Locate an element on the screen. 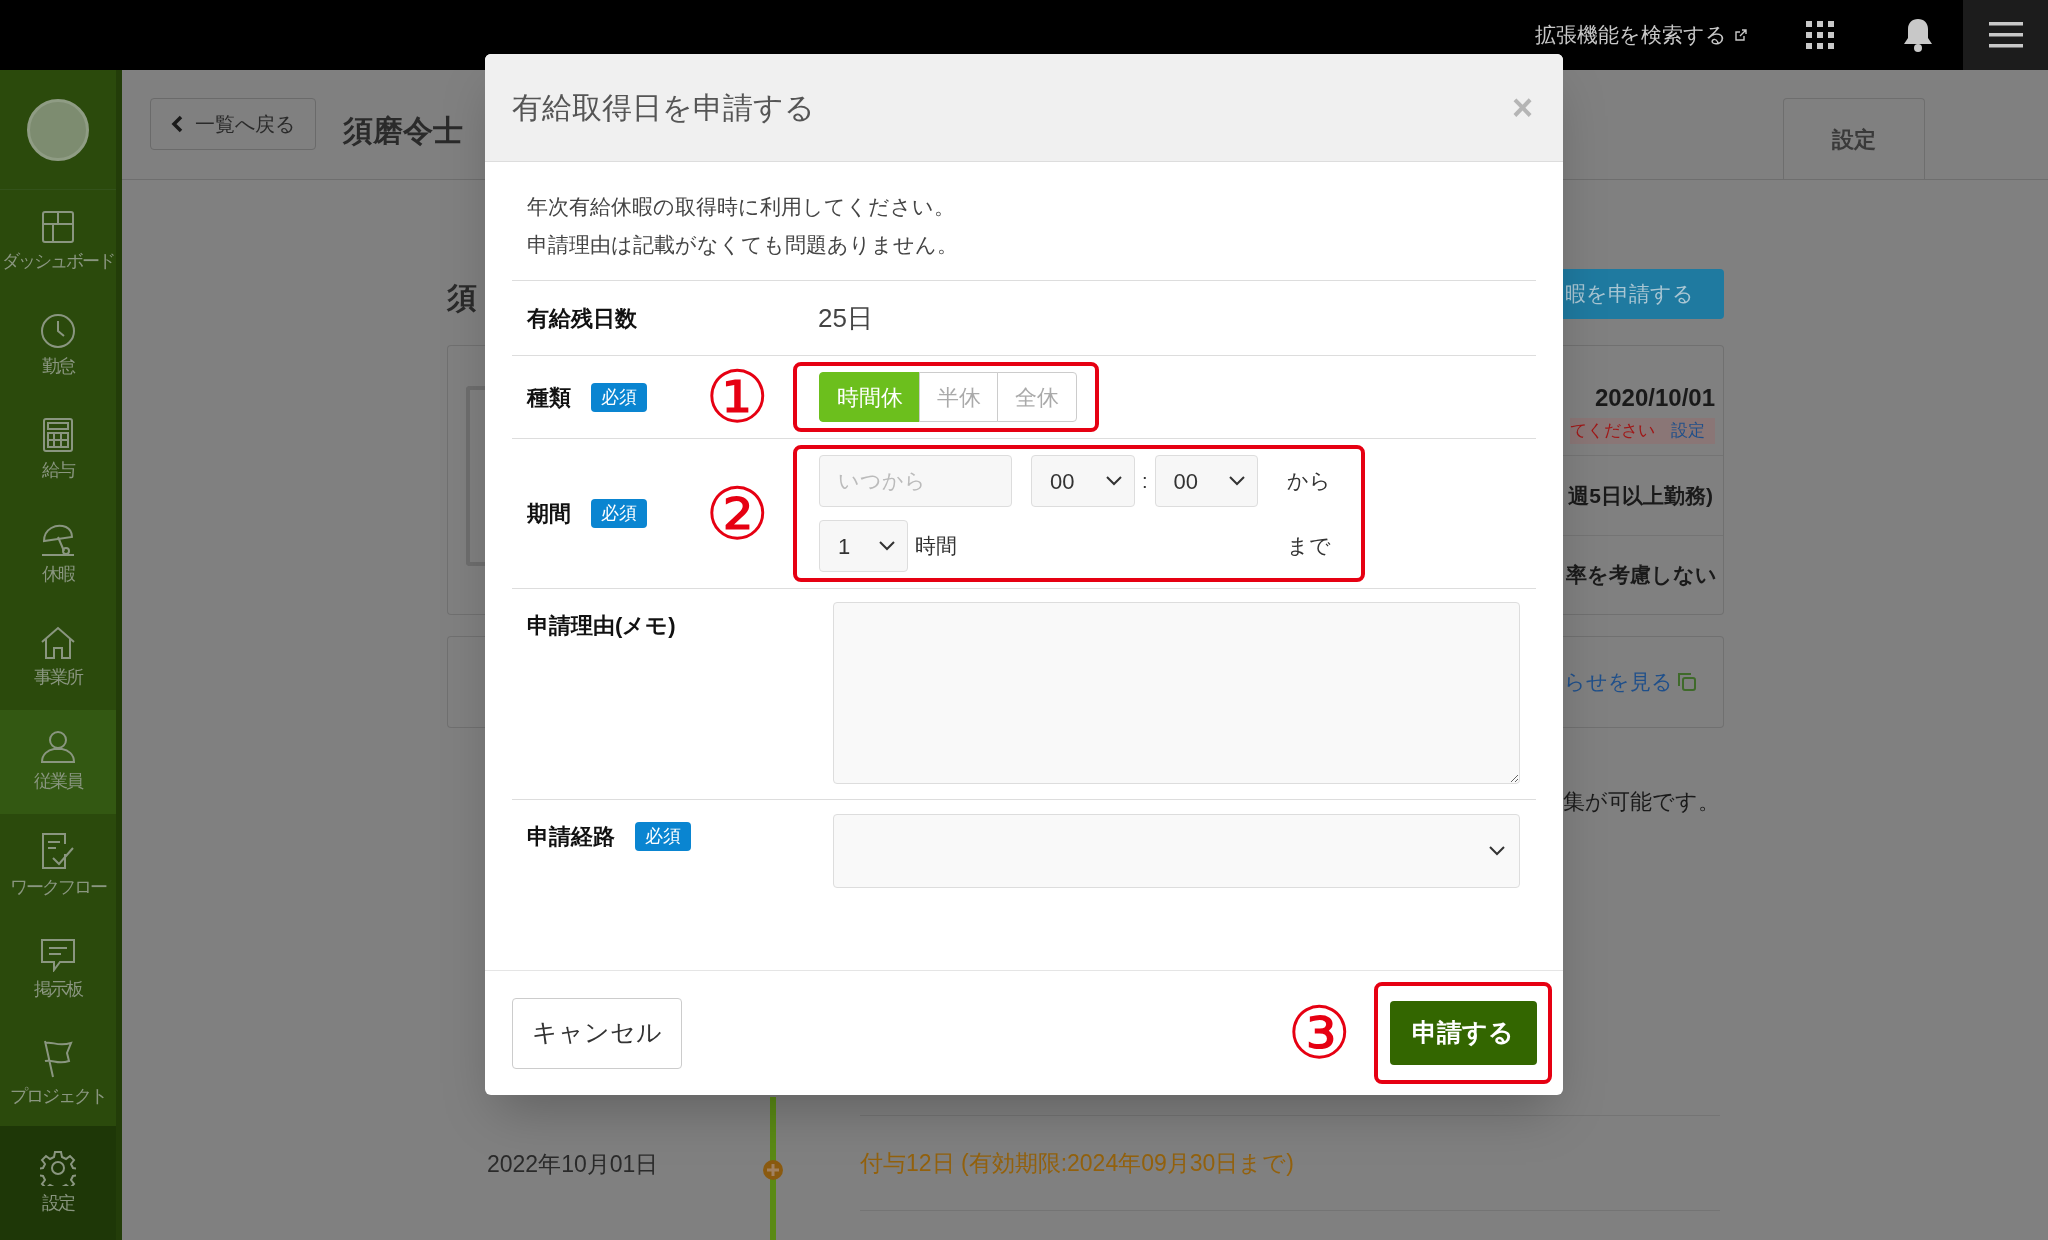 The width and height of the screenshot is (2048, 1240). leave-type-option: 時間休 is located at coordinates (869, 397).